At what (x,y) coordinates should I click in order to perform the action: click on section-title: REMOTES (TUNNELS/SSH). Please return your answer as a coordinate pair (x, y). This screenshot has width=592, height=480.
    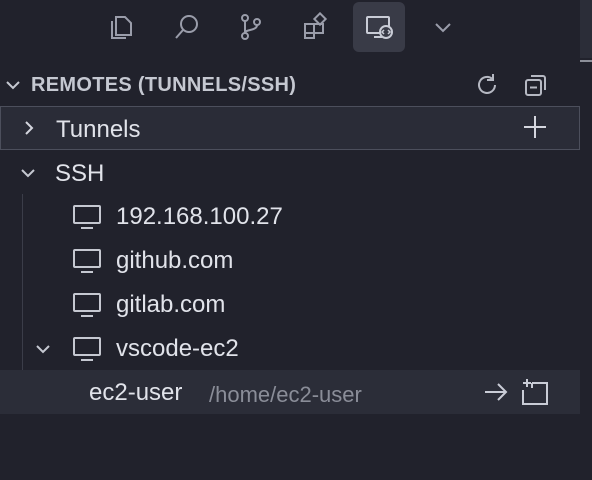
    Looking at the image, I should click on (164, 85).